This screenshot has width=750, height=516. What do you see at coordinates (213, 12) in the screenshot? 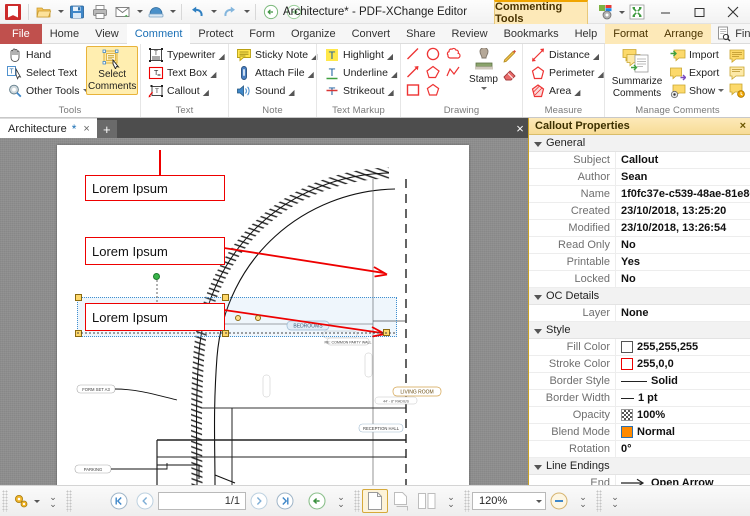
I see `undo-dropdown` at bounding box center [213, 12].